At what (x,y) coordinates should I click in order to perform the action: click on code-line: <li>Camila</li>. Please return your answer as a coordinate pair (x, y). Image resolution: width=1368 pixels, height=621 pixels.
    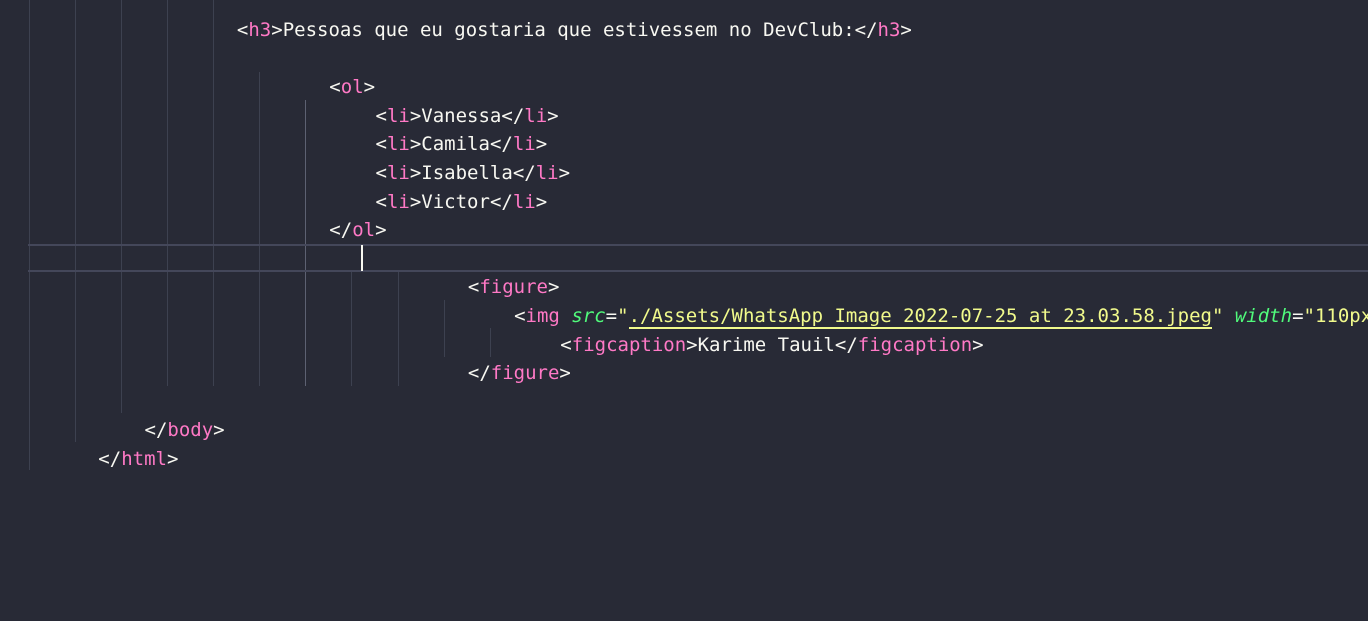
    Looking at the image, I should click on (462, 144).